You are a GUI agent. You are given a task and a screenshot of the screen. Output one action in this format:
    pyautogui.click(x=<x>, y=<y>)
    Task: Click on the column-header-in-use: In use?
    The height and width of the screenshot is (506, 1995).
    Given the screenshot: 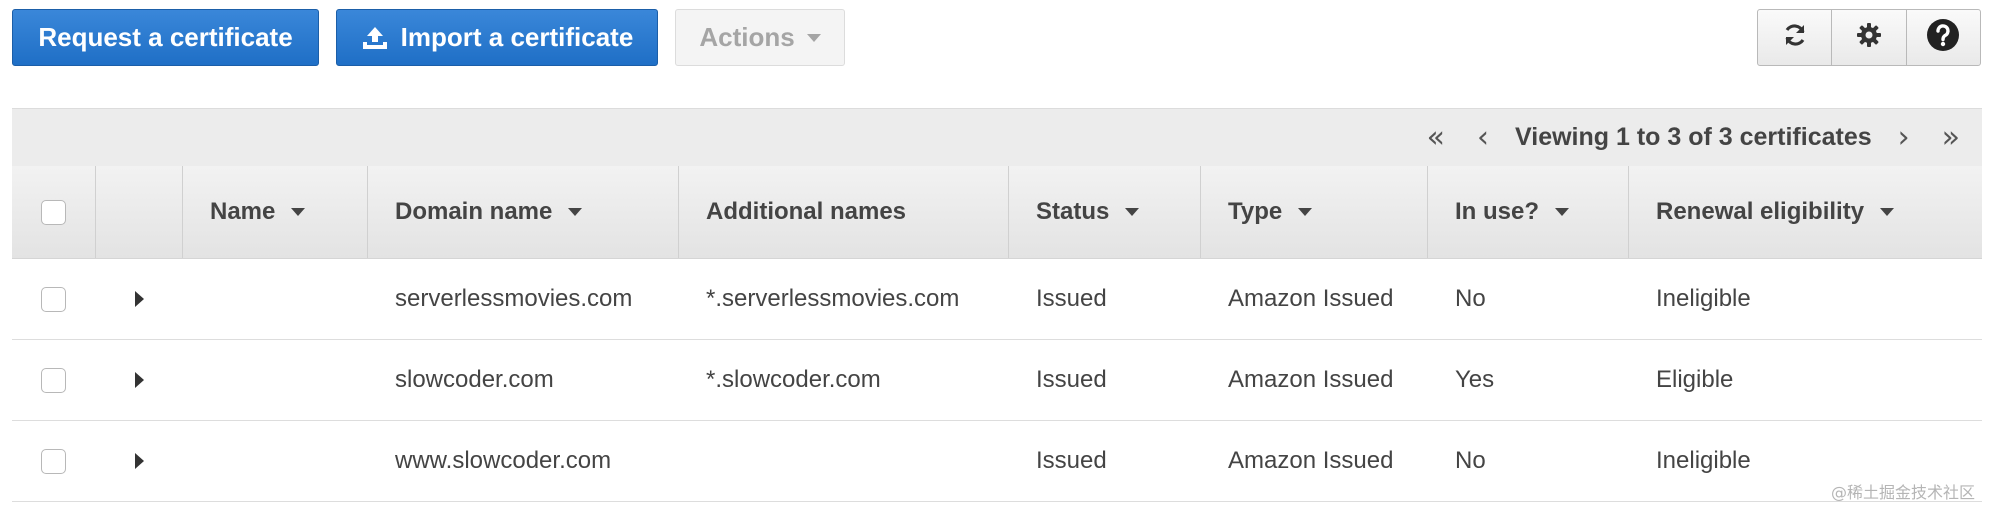 What is the action you would take?
    pyautogui.click(x=1528, y=212)
    